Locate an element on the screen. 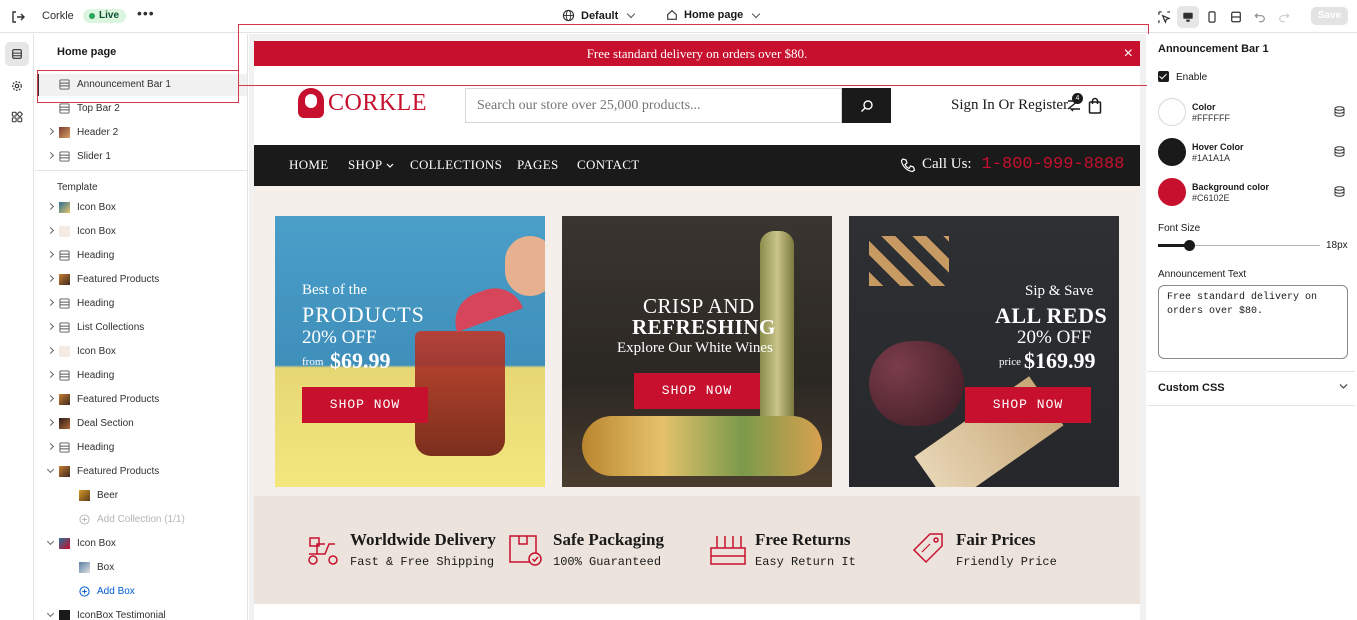 This screenshot has height=620, width=1357. section-label: Deal Section is located at coordinates (105, 423).